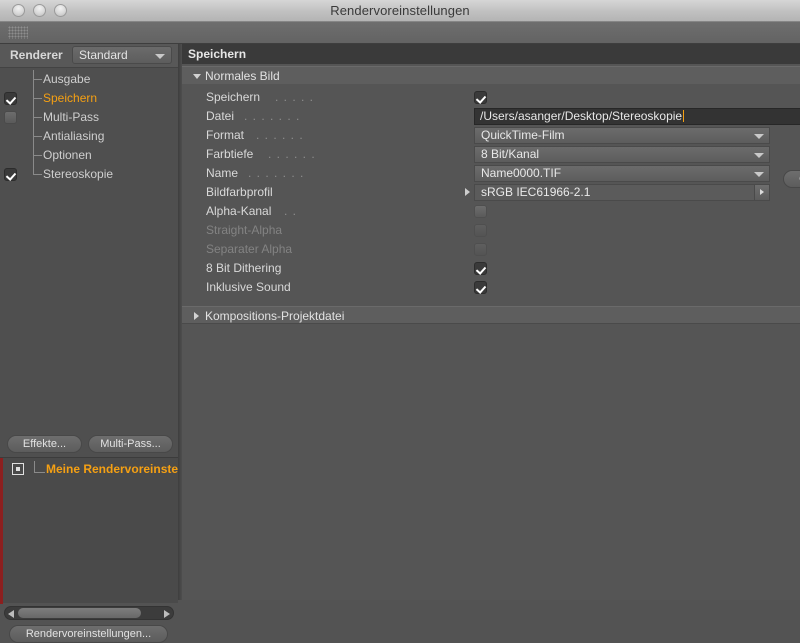 This screenshot has height=643, width=800. I want to click on grip-handle-icon, so click(18, 32).